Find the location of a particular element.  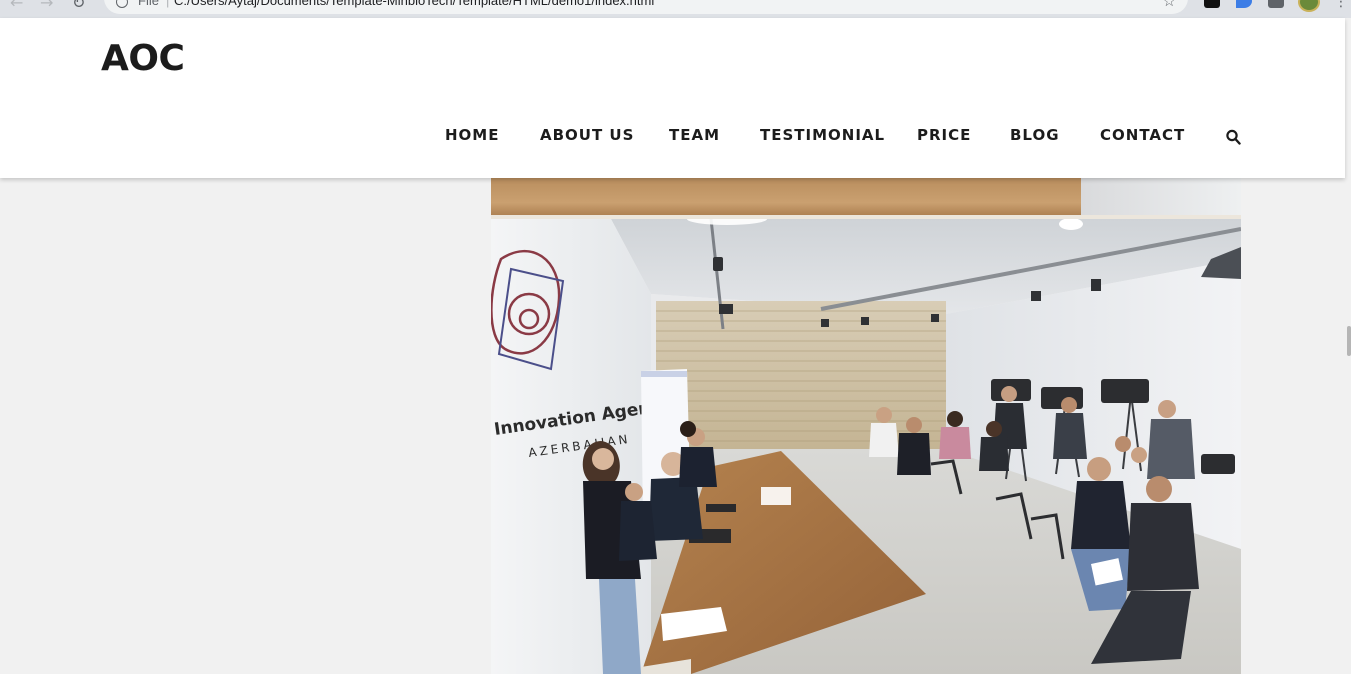

back-arrow-icon: ← is located at coordinates (16, 6).